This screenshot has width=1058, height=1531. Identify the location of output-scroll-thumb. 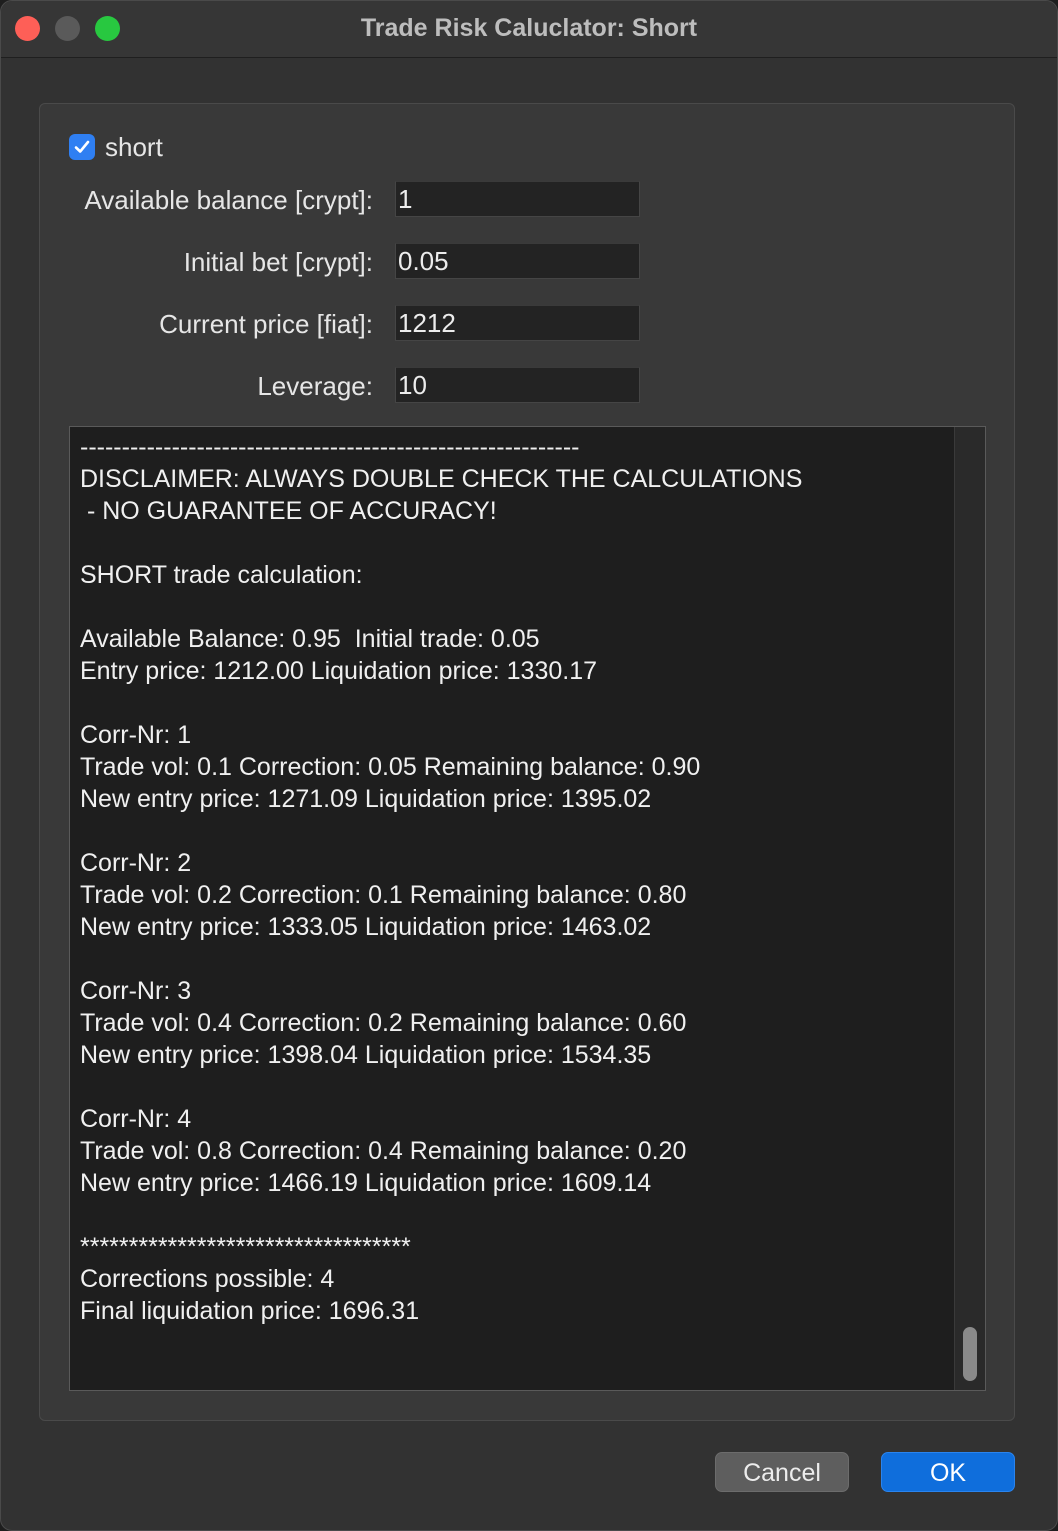
(970, 1354).